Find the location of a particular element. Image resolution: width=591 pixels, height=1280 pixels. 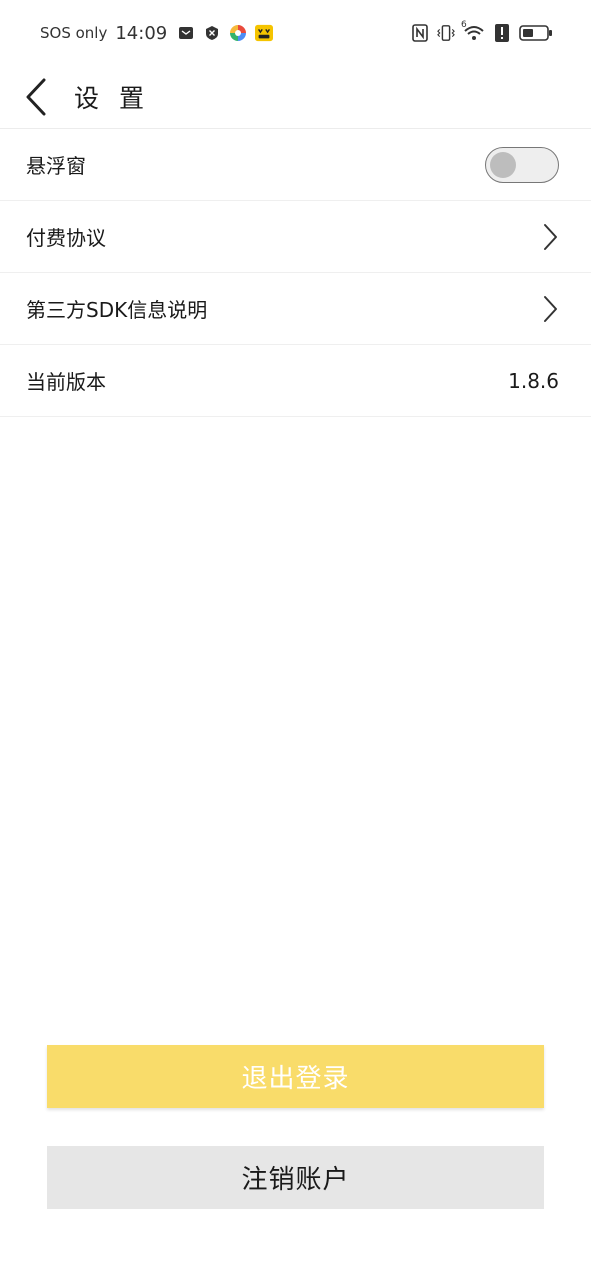

clock-time: 14:09 is located at coordinates (141, 33).